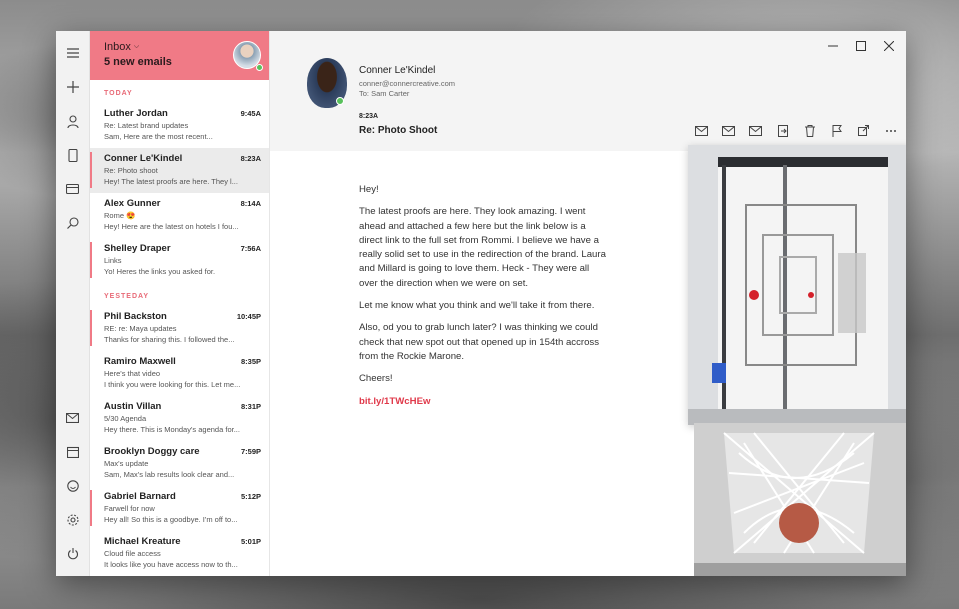  I want to click on mail-subject: Re: Photo shoot, so click(131, 170).